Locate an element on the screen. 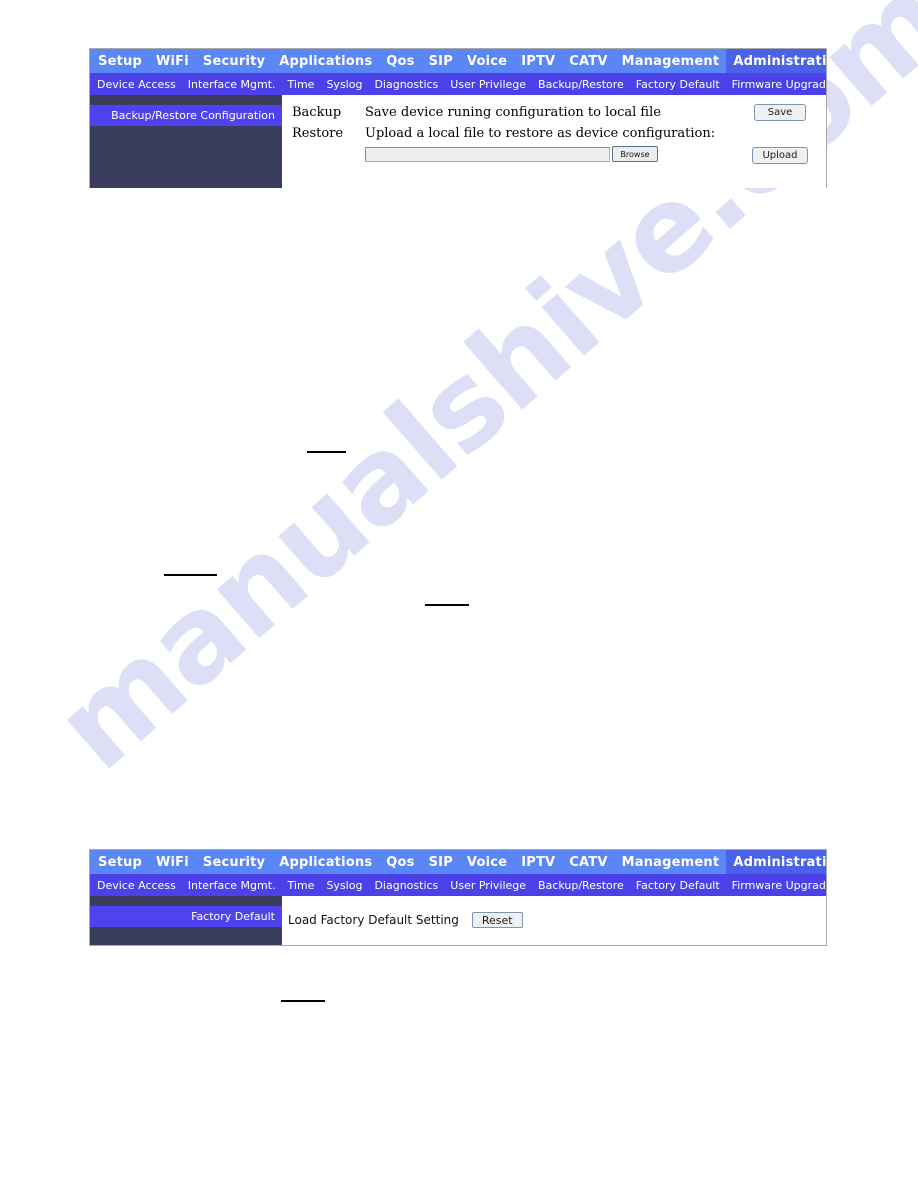 Image resolution: width=918 pixels, height=1188 pixels. upload-button: Upload is located at coordinates (780, 155).